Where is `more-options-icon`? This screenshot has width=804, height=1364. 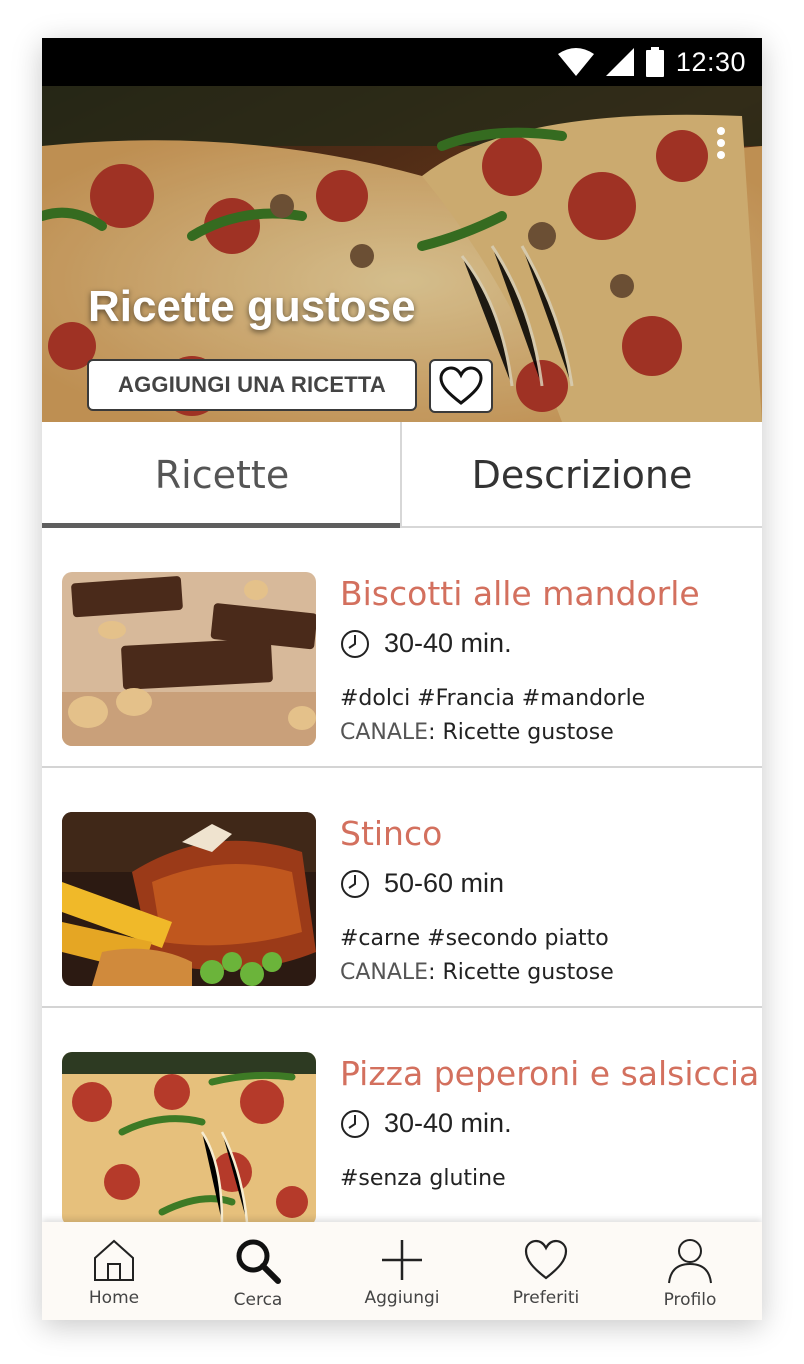 more-options-icon is located at coordinates (721, 143).